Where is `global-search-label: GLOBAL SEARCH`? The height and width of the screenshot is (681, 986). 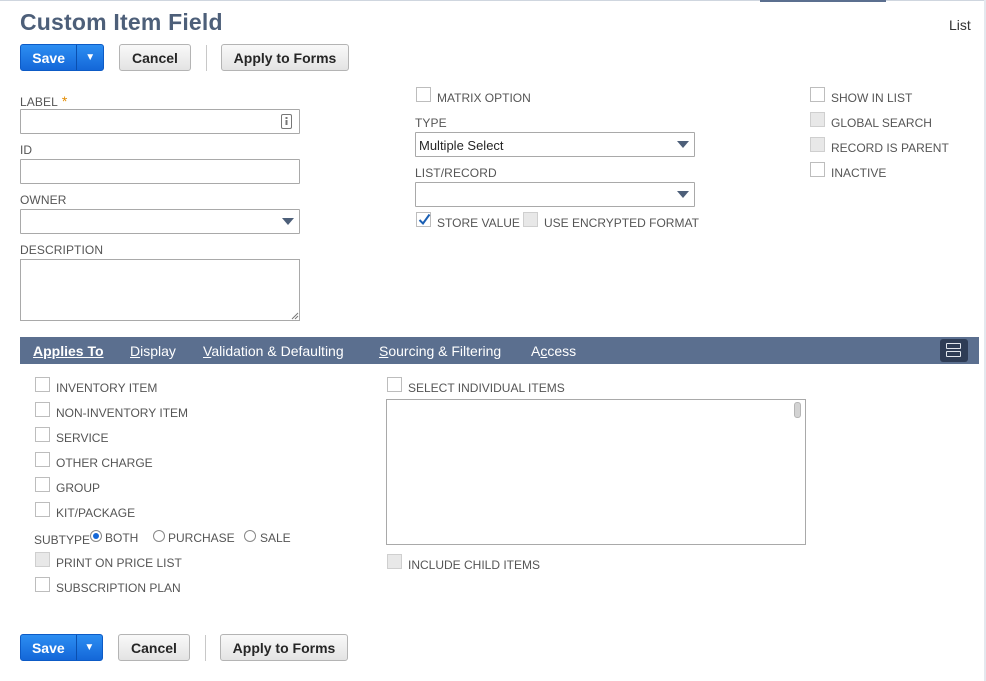
global-search-label: GLOBAL SEARCH is located at coordinates (881, 123).